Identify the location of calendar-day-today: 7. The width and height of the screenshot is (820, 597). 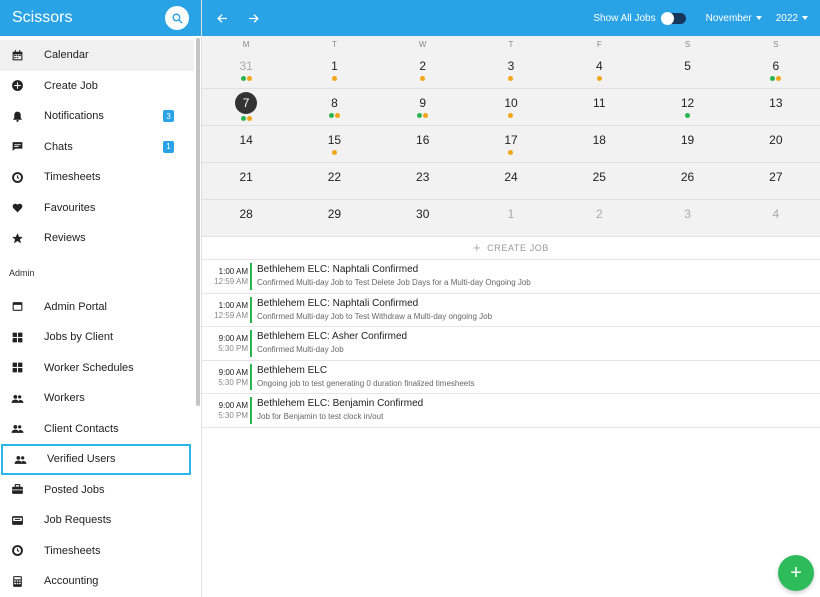
(246, 107).